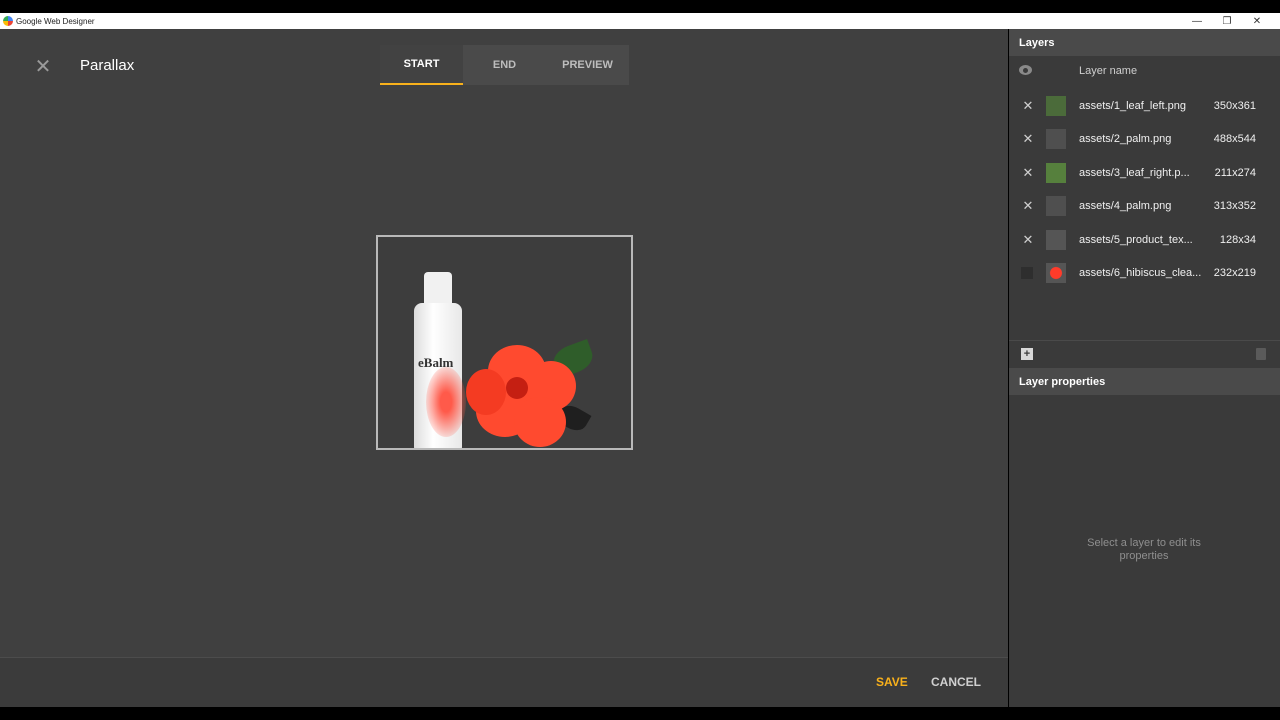  What do you see at coordinates (1125, 139) in the screenshot?
I see `layer-name: assets/2_palm.png` at bounding box center [1125, 139].